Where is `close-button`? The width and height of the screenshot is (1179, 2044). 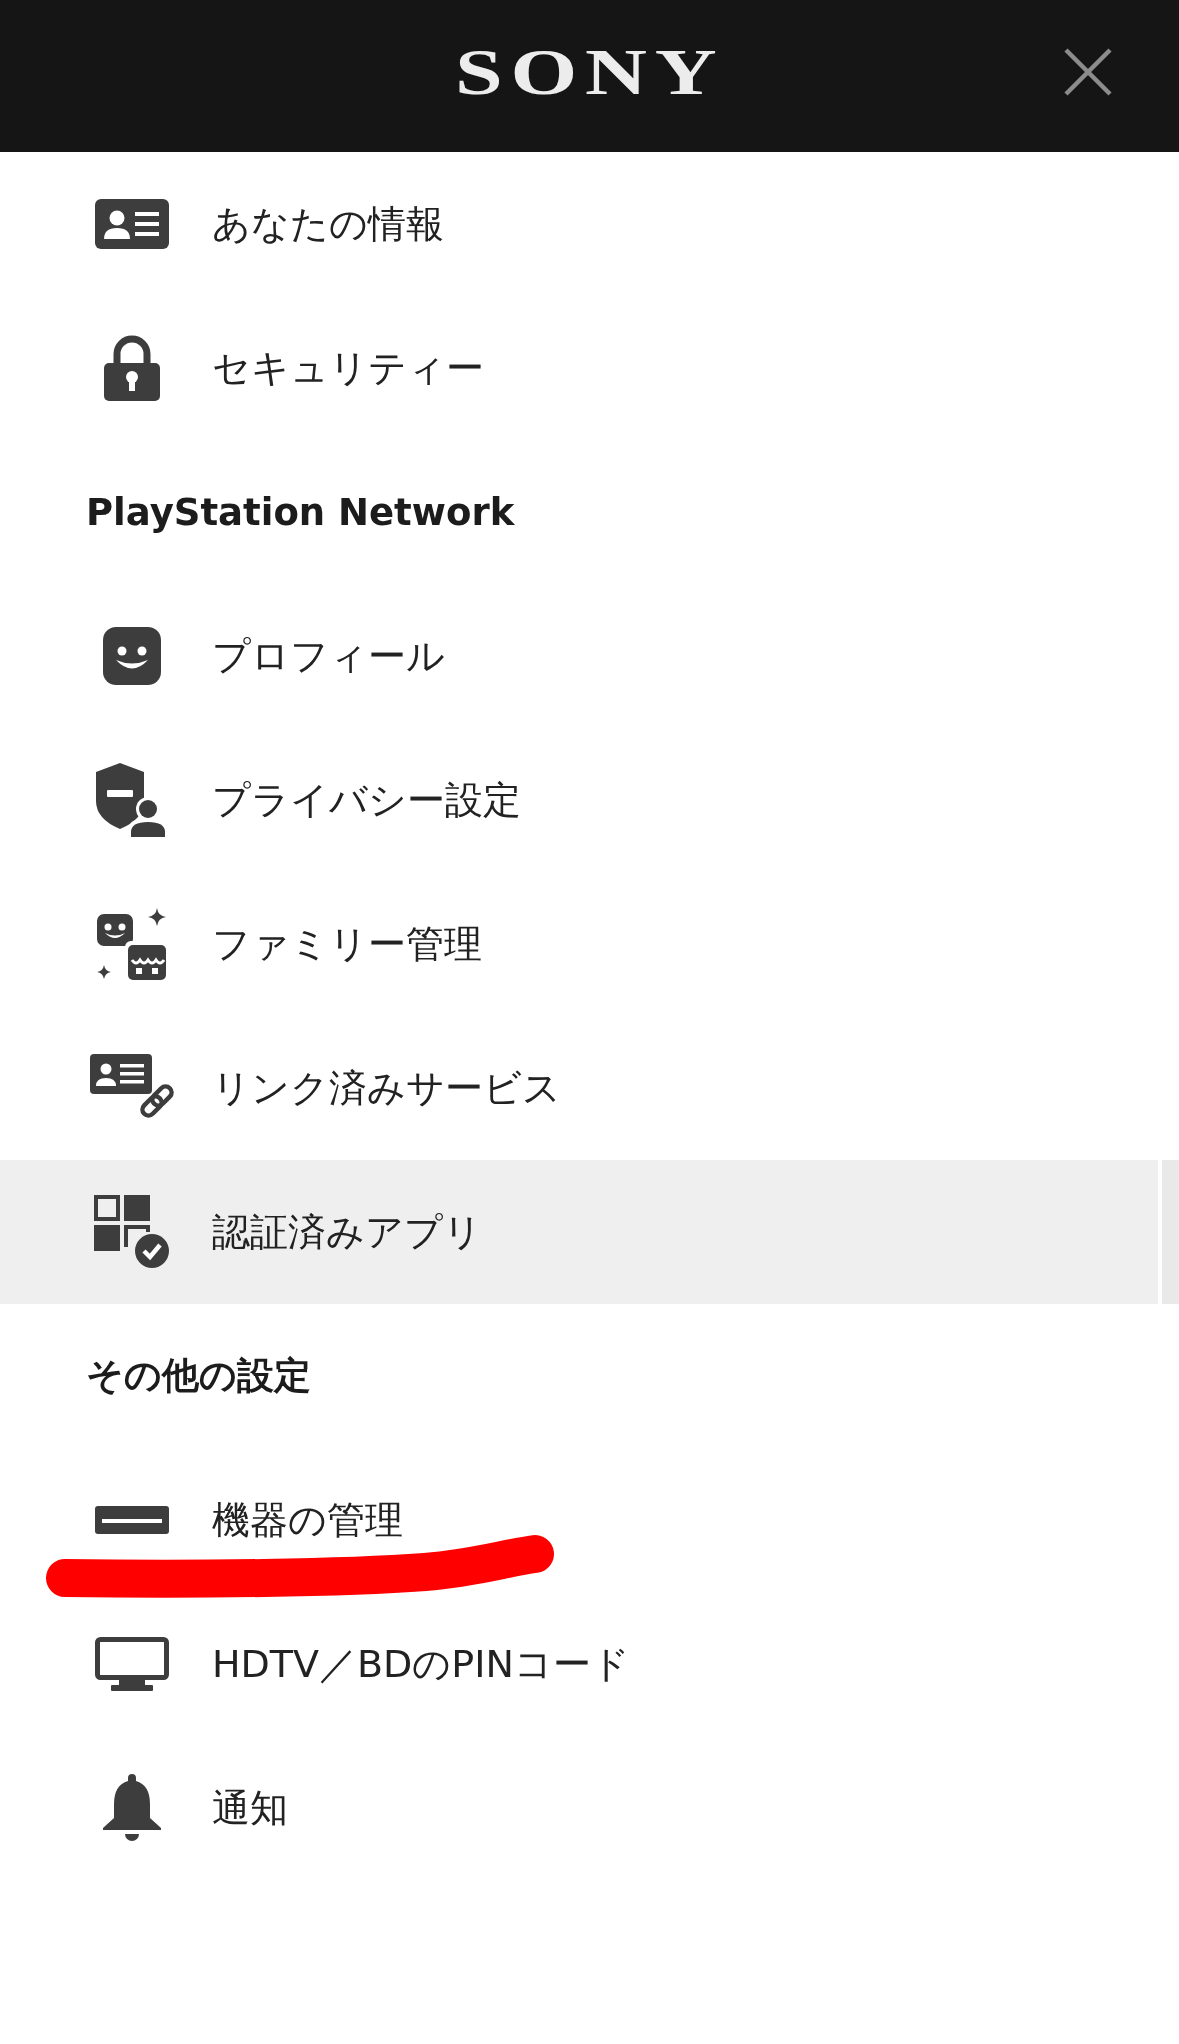 close-button is located at coordinates (1088, 72).